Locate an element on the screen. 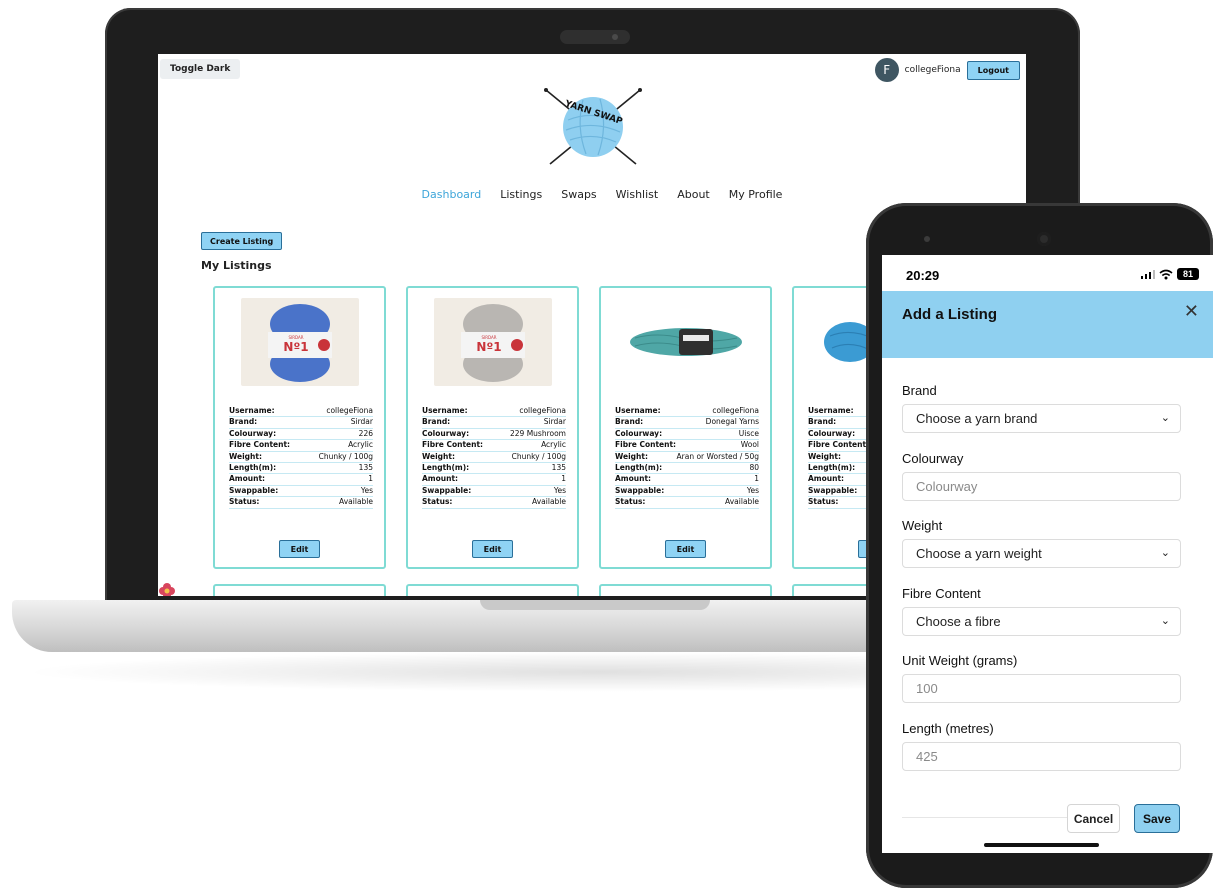 This screenshot has width=1213, height=892. field-value: Aran or Worsted / 50g is located at coordinates (717, 457).